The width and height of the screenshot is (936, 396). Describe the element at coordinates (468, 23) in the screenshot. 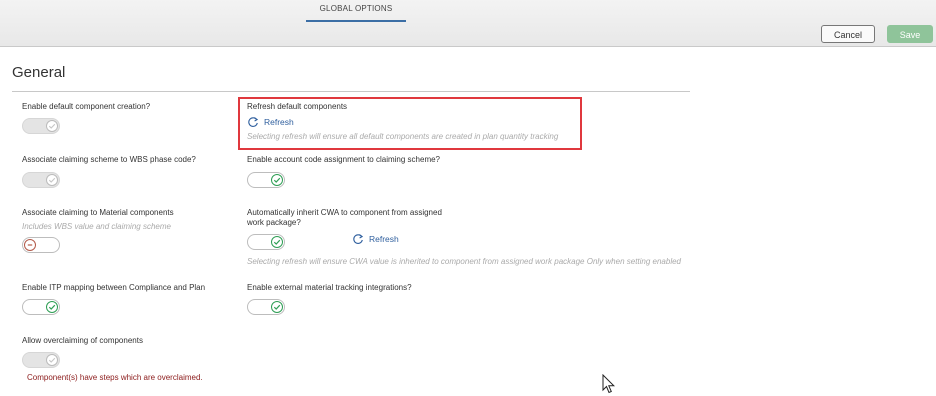

I see `top-bar` at that location.